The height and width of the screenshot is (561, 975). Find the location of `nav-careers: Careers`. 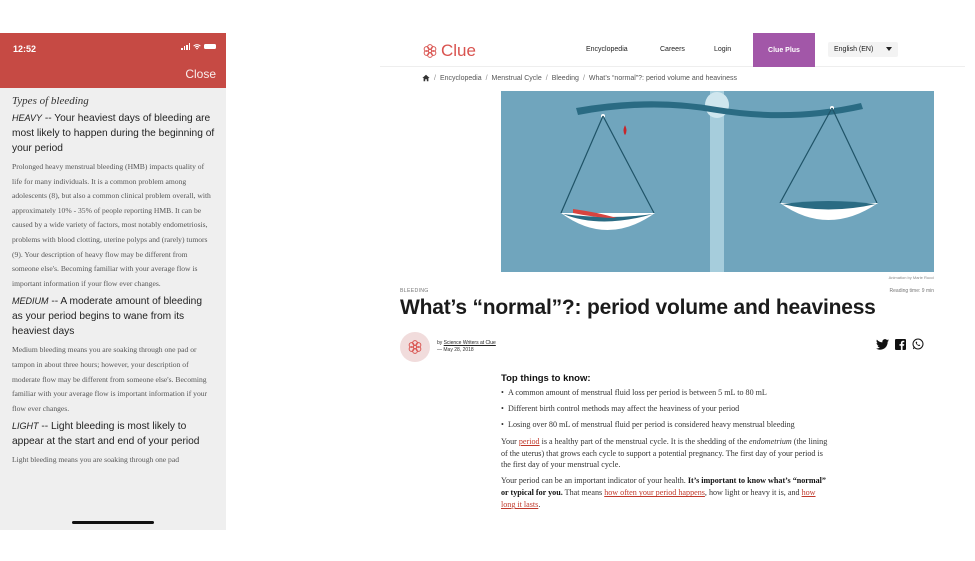

nav-careers: Careers is located at coordinates (672, 49).